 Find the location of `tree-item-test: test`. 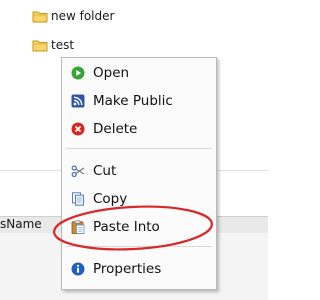

tree-item-test: test is located at coordinates (53, 45).